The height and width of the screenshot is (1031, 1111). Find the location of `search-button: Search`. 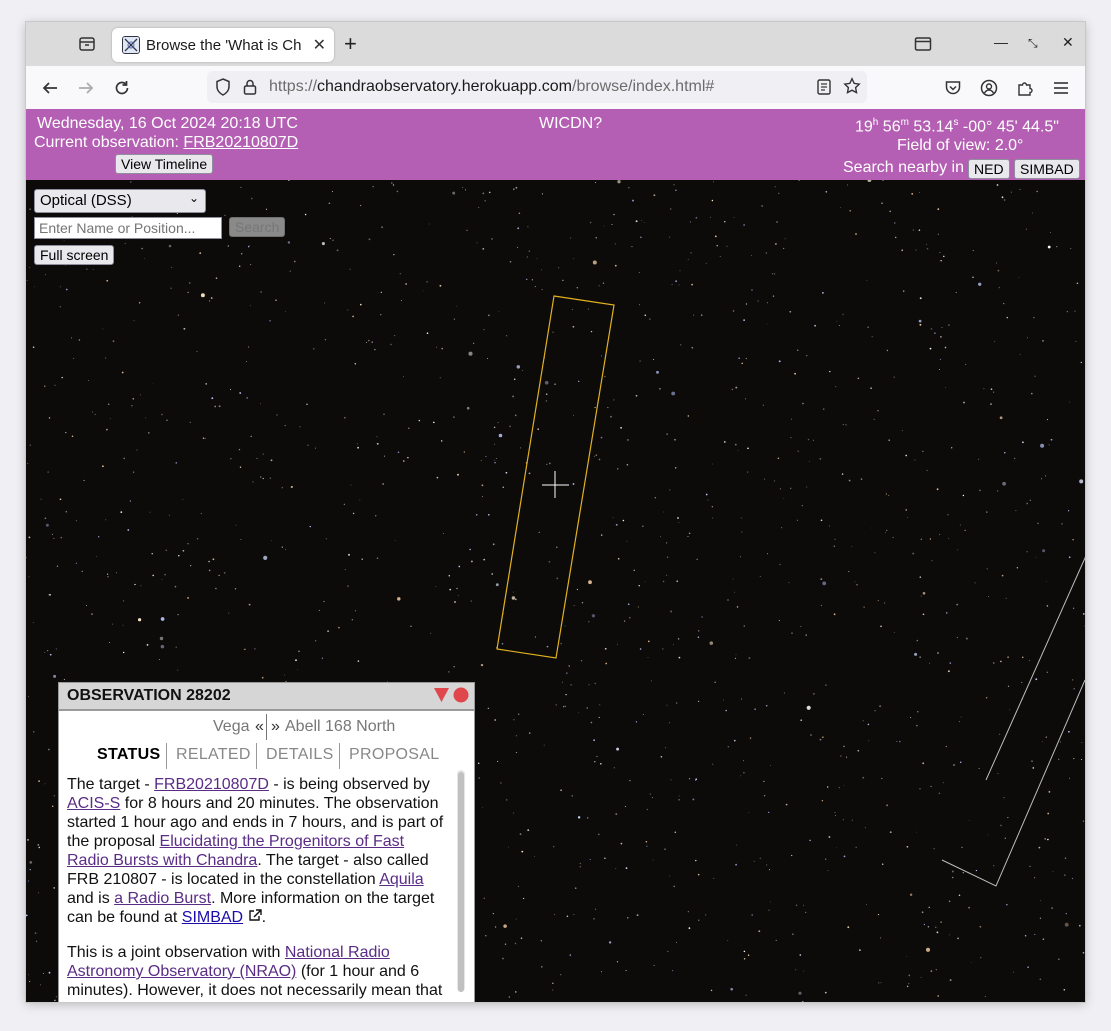

search-button: Search is located at coordinates (257, 227).